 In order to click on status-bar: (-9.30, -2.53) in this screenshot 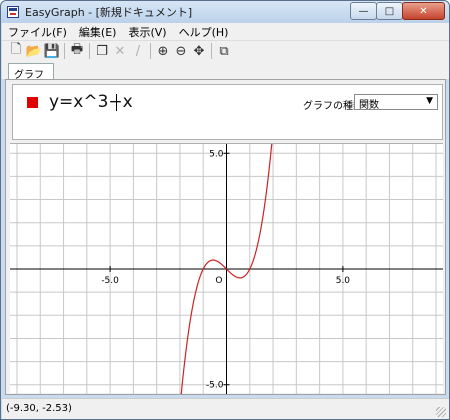, I will do `click(225, 408)`.